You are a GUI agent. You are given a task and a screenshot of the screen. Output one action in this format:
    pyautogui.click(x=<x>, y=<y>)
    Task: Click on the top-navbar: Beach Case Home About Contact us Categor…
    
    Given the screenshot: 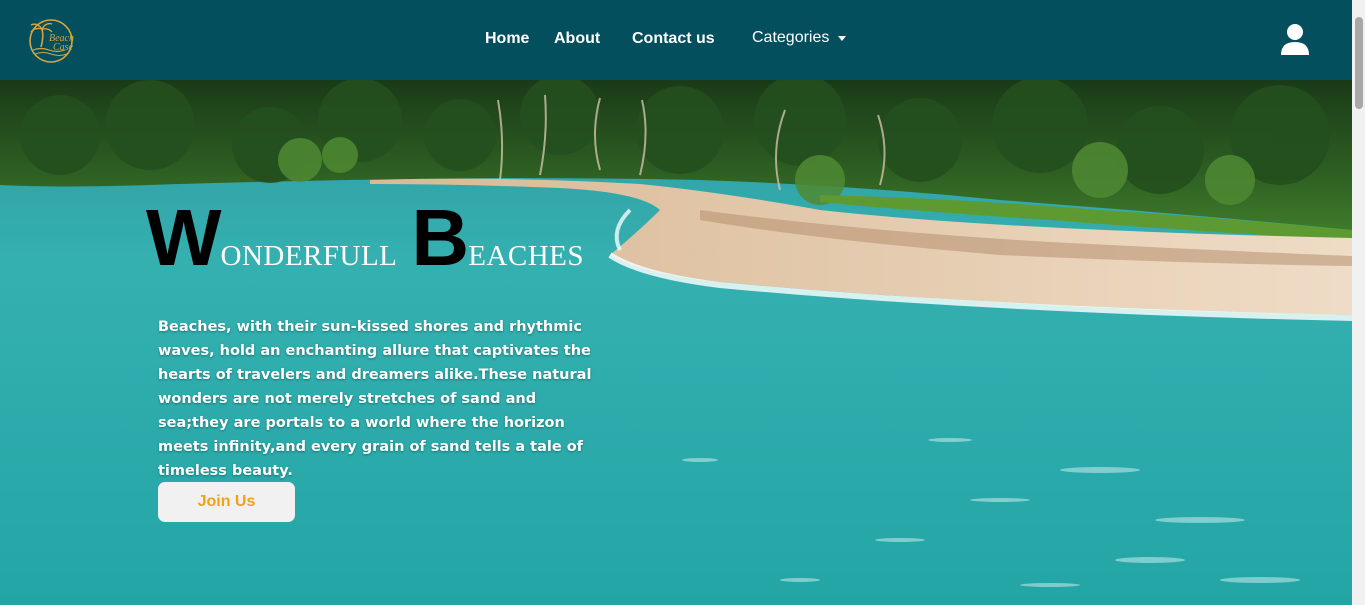 What is the action you would take?
    pyautogui.click(x=676, y=40)
    